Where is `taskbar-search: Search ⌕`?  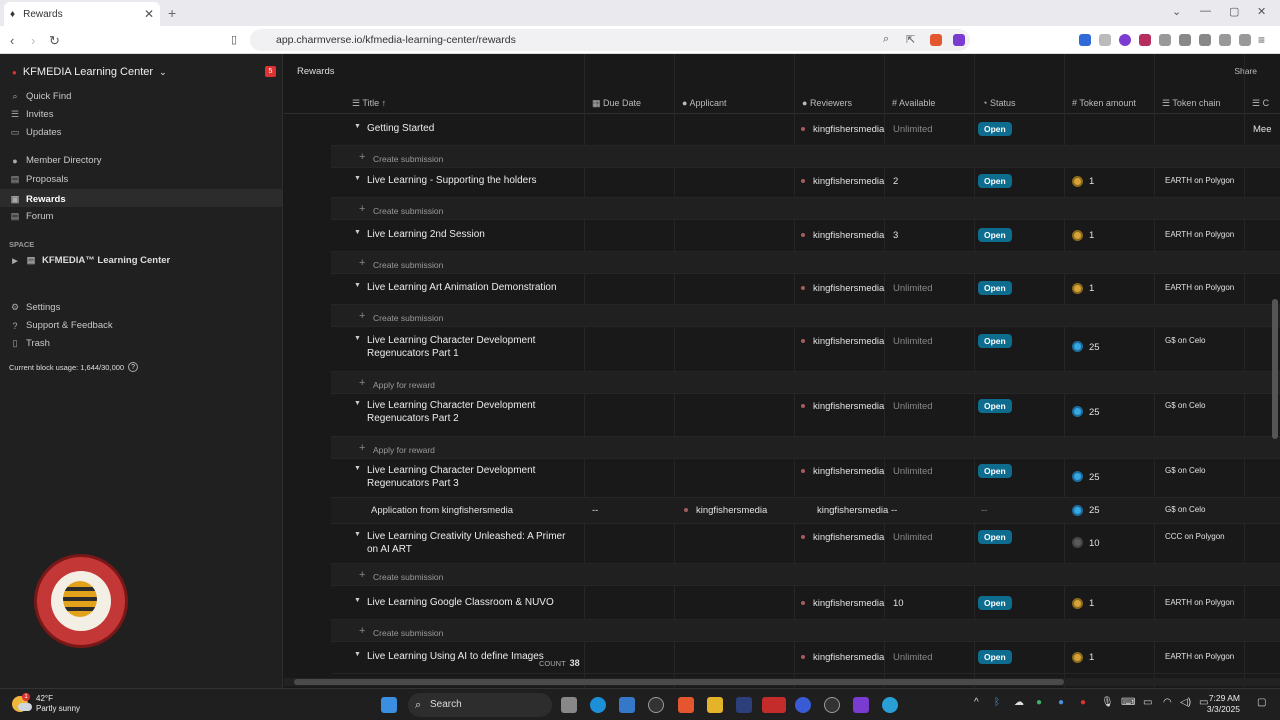 taskbar-search: Search ⌕ is located at coordinates (480, 705).